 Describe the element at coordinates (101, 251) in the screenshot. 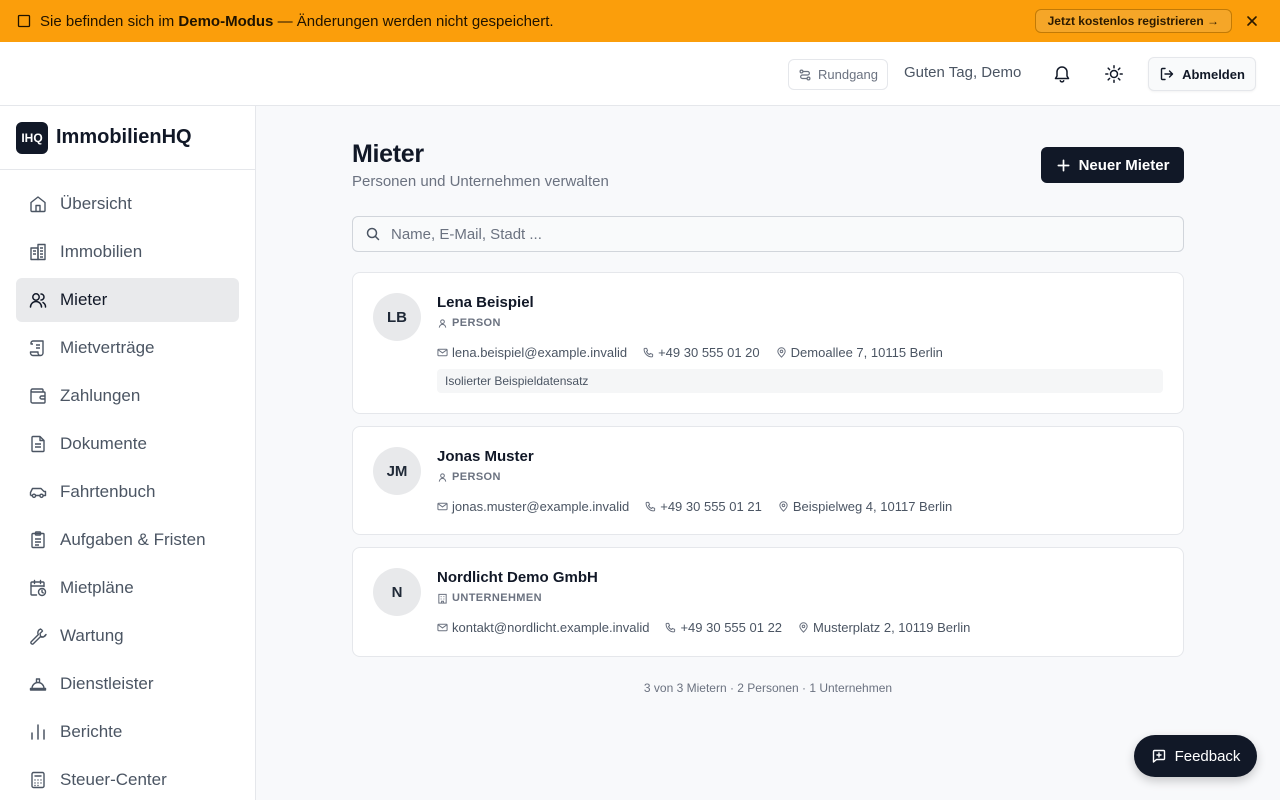

I see `sidebar-item-label: Immobilien` at that location.